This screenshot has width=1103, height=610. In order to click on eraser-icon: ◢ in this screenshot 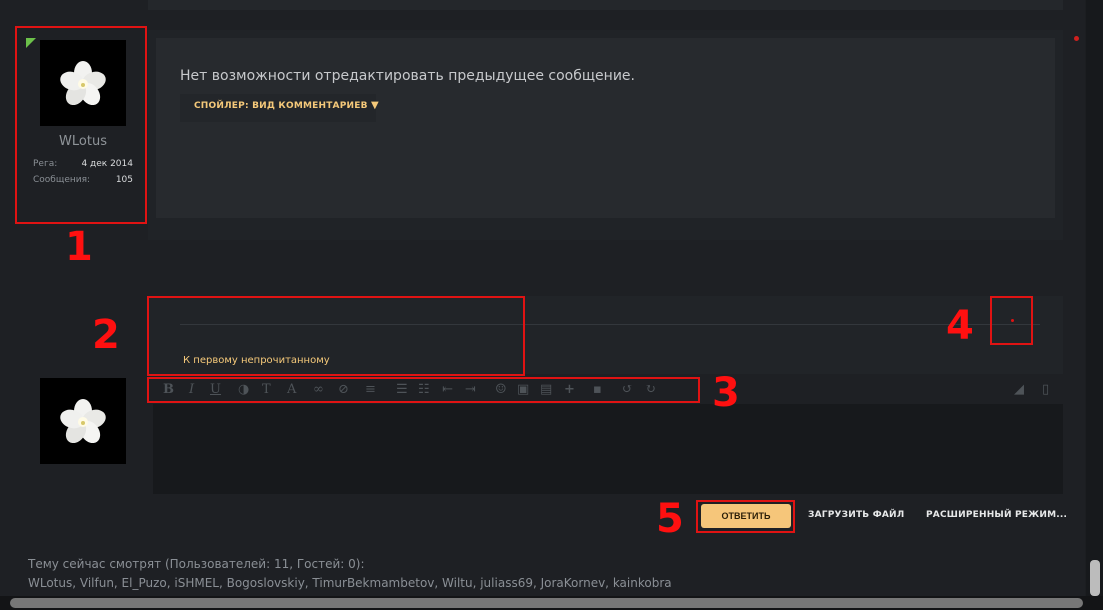, I will do `click(1019, 389)`.